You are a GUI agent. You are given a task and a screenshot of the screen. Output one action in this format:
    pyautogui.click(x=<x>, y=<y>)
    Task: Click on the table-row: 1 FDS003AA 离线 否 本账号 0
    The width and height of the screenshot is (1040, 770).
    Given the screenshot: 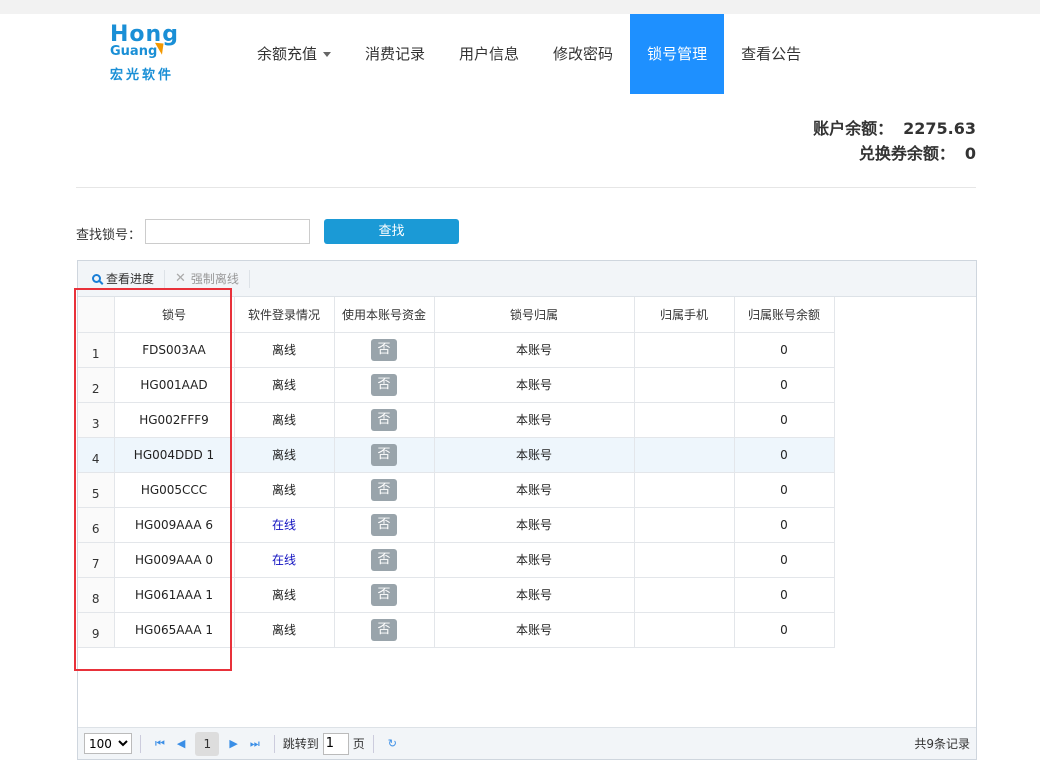 What is the action you would take?
    pyautogui.click(x=456, y=350)
    